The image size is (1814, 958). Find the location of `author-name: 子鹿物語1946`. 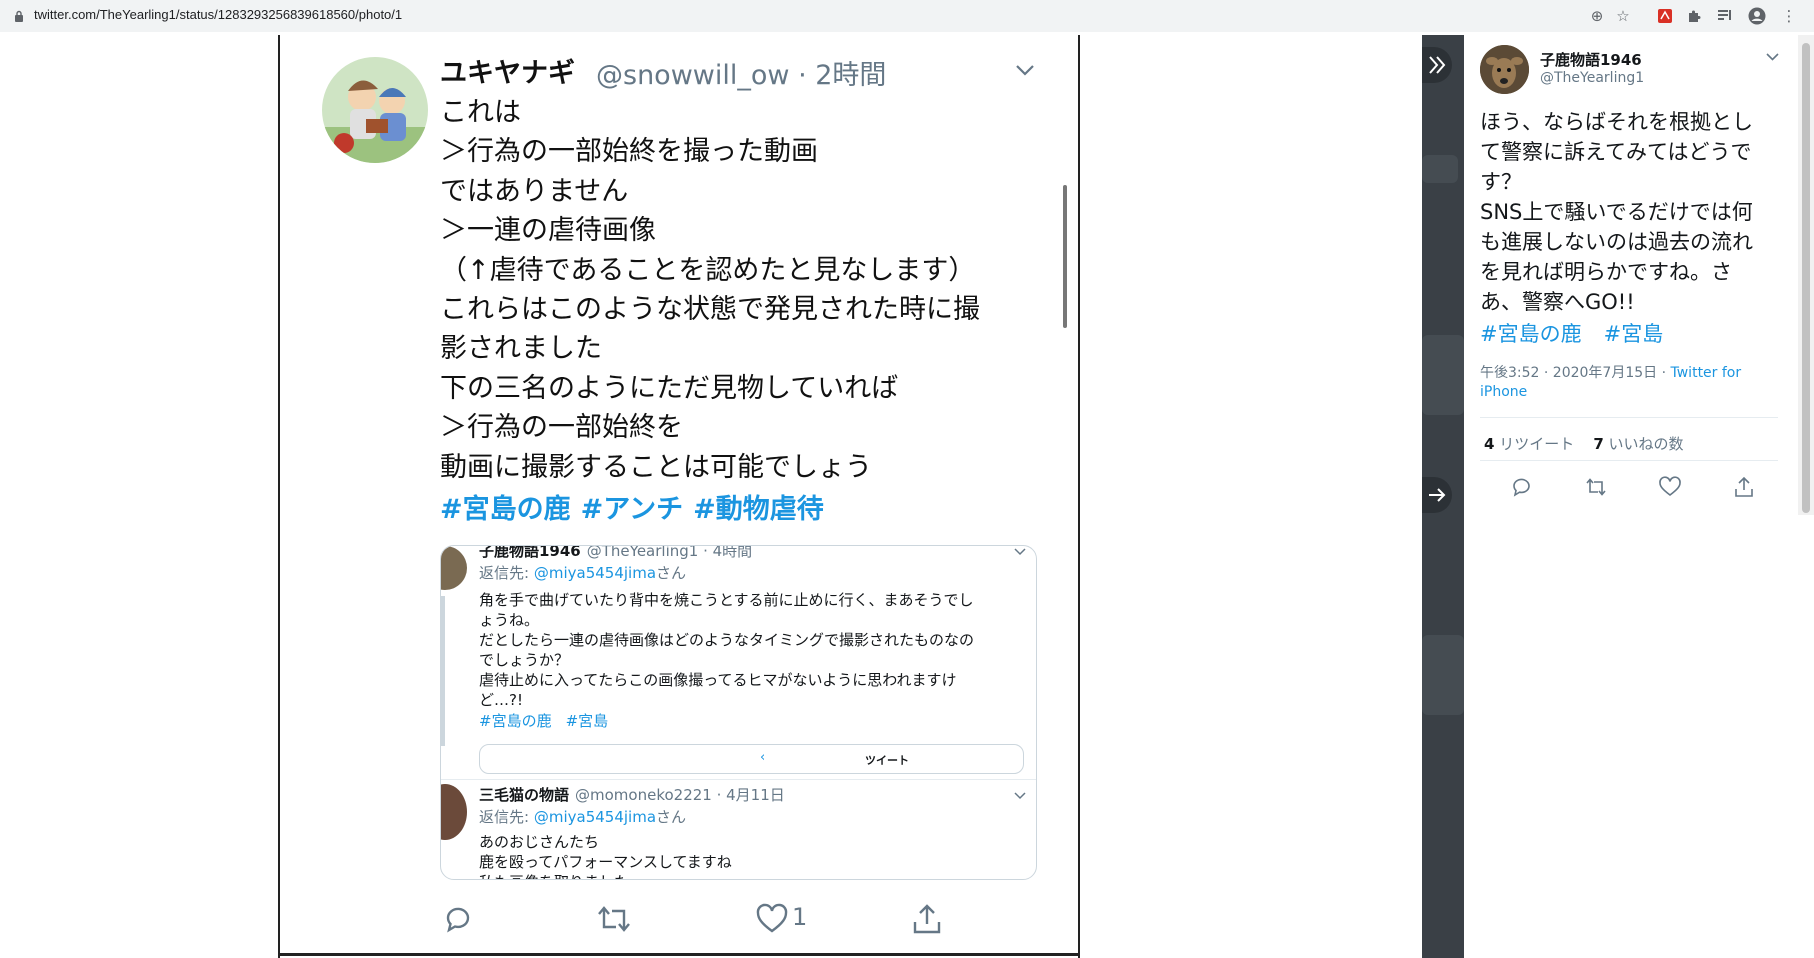

author-name: 子鹿物語1946 is located at coordinates (1591, 59).